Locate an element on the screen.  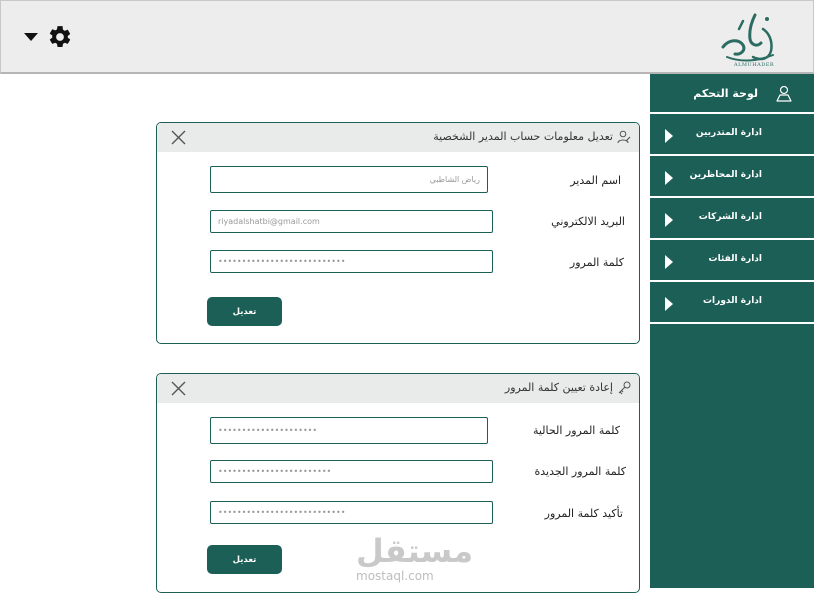
sidebar-item-categories: ادارة الفئات is located at coordinates (732, 262).